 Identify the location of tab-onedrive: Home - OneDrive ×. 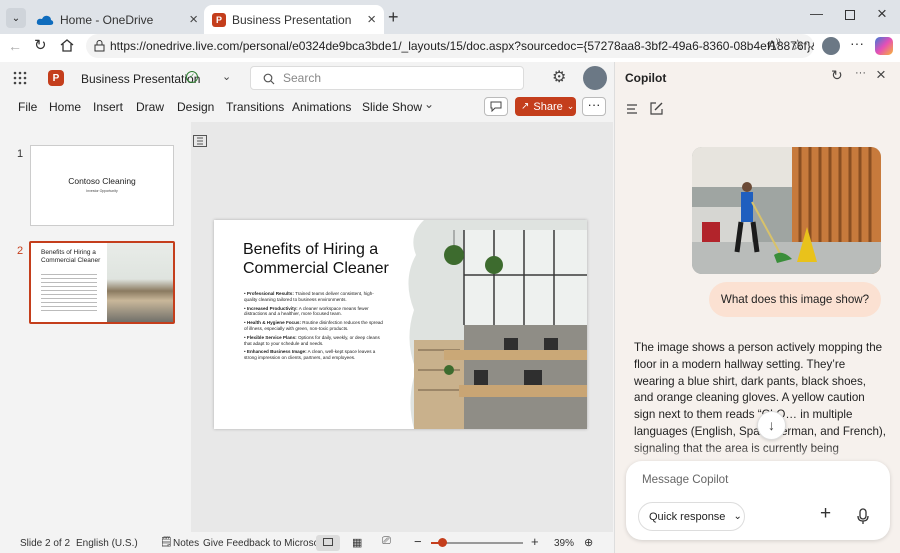
(117, 19).